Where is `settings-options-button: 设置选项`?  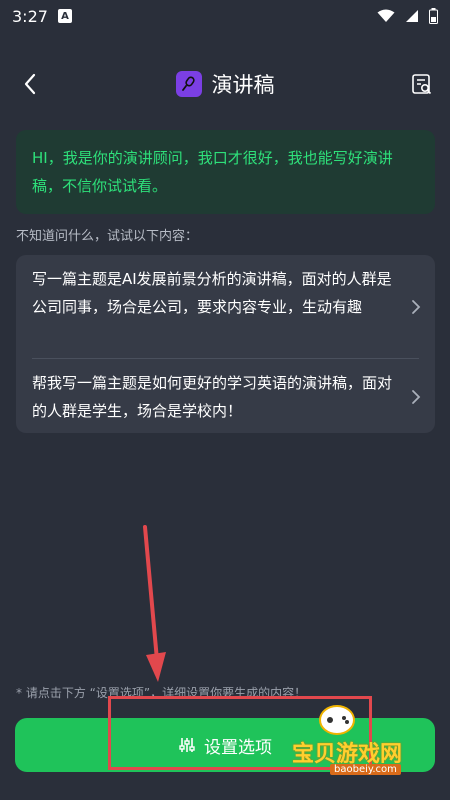
settings-options-button: 设置选项 is located at coordinates (225, 745).